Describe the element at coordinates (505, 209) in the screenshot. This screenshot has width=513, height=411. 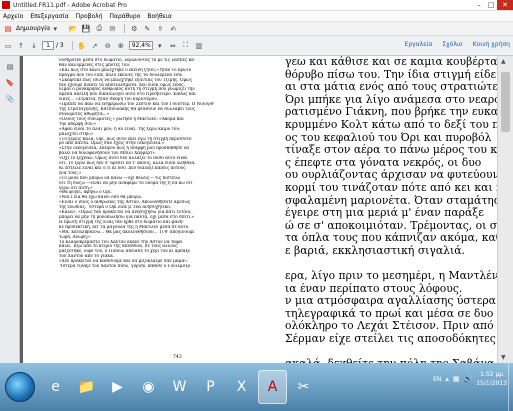
I see `vertical-scrollbar: ▲ ▼` at that location.